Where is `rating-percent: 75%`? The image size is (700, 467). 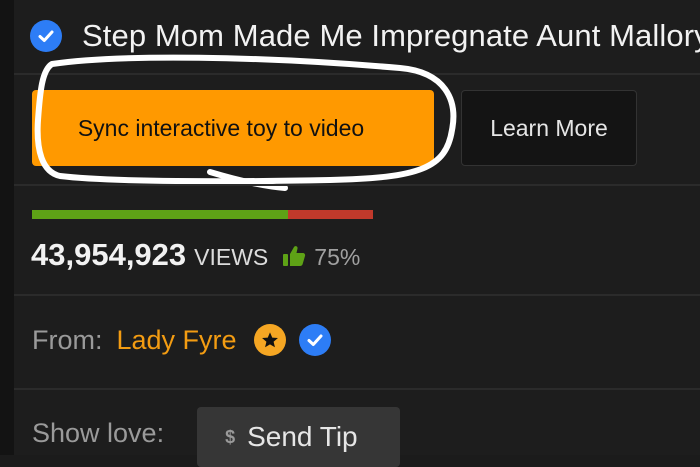 rating-percent: 75% is located at coordinates (337, 257).